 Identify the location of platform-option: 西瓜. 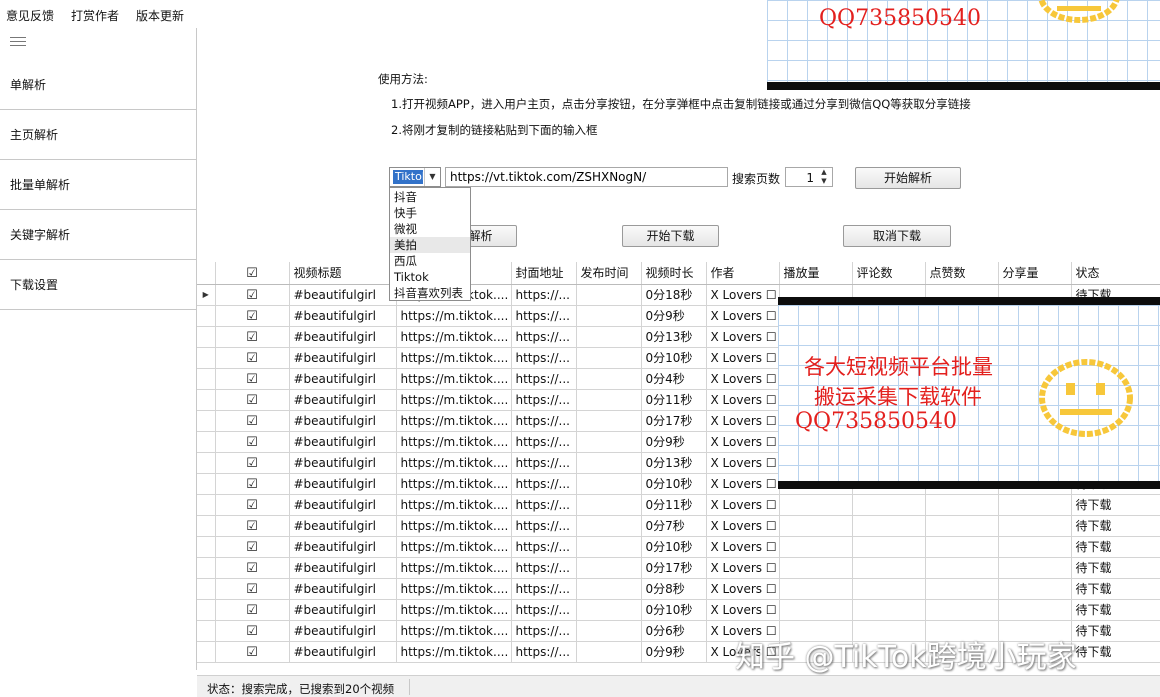
(430, 261).